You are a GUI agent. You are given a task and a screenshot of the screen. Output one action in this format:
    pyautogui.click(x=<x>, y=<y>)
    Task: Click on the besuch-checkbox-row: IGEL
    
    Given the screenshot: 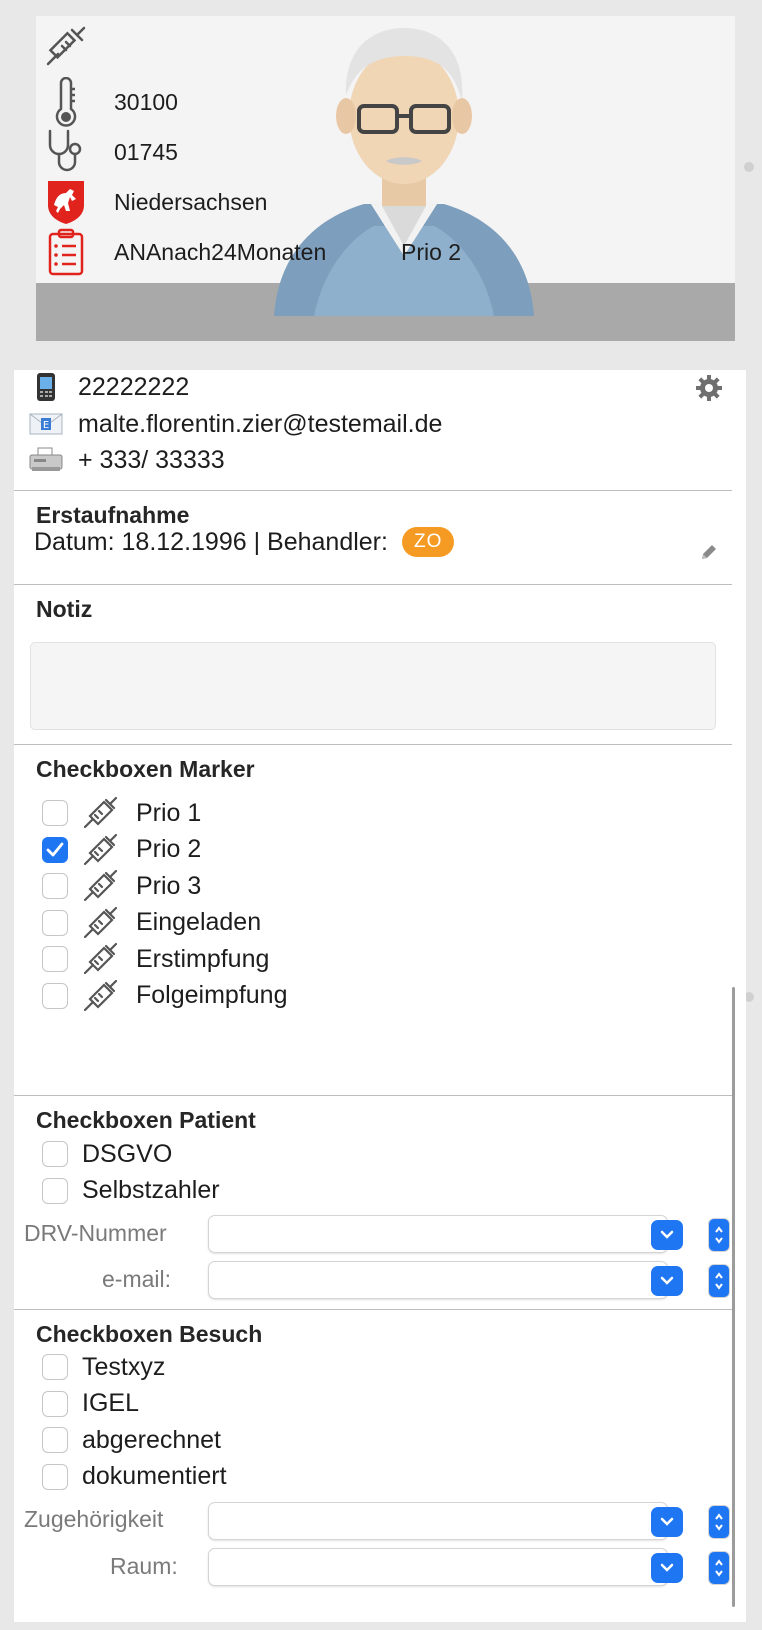 What is the action you would take?
    pyautogui.click(x=90, y=1404)
    